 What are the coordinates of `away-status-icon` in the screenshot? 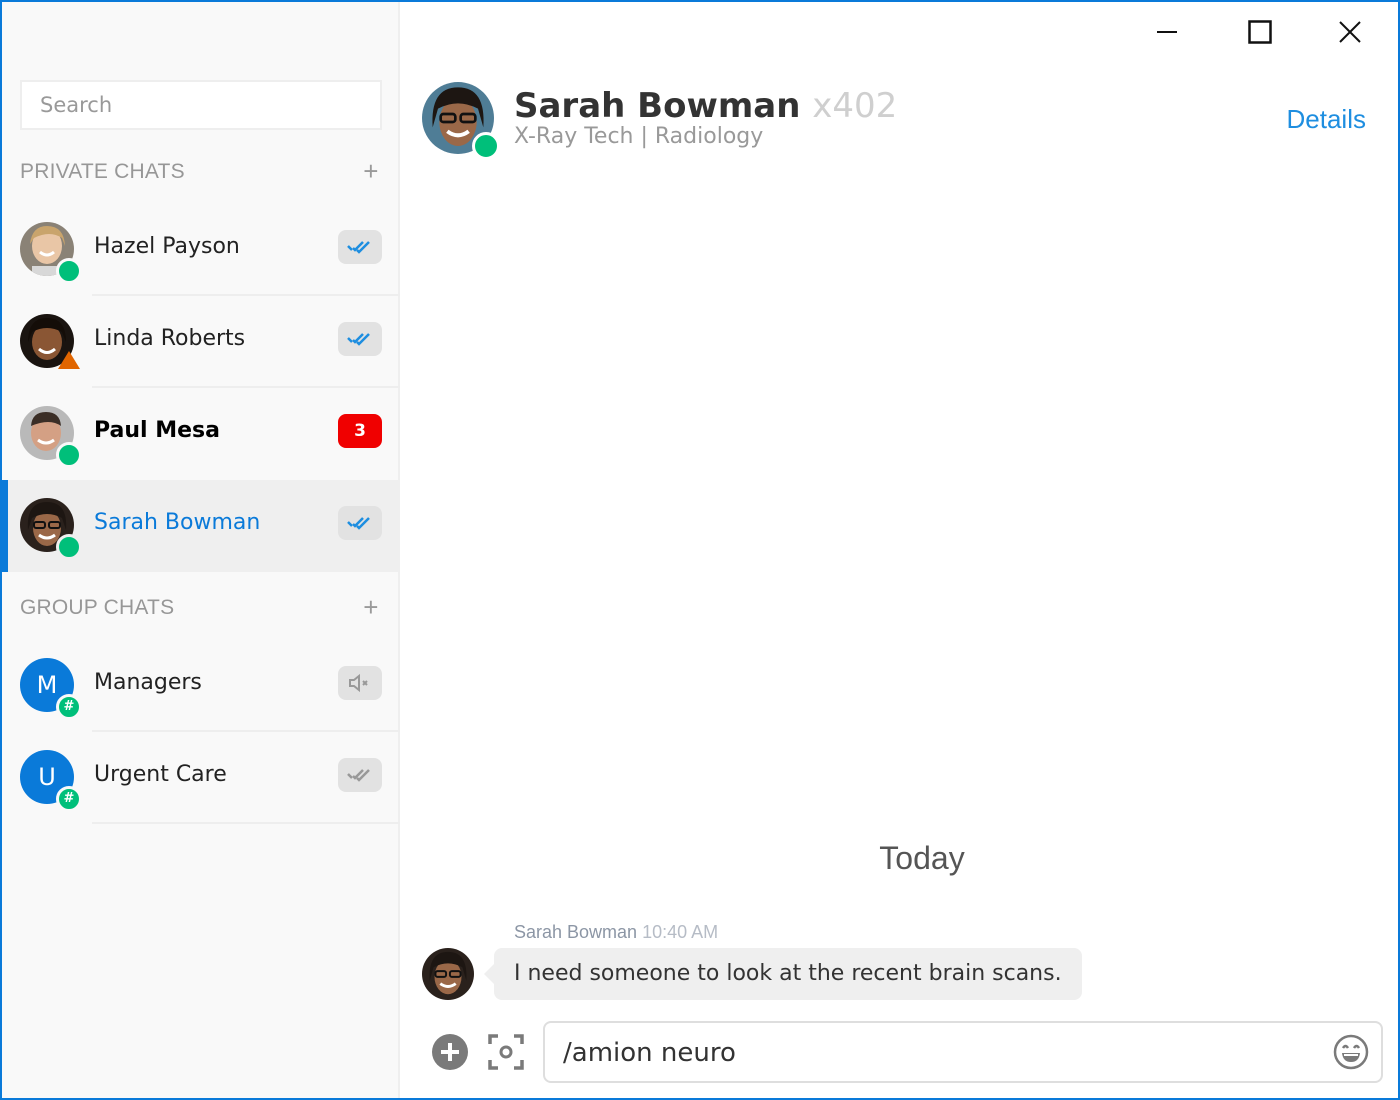 It's located at (69, 360).